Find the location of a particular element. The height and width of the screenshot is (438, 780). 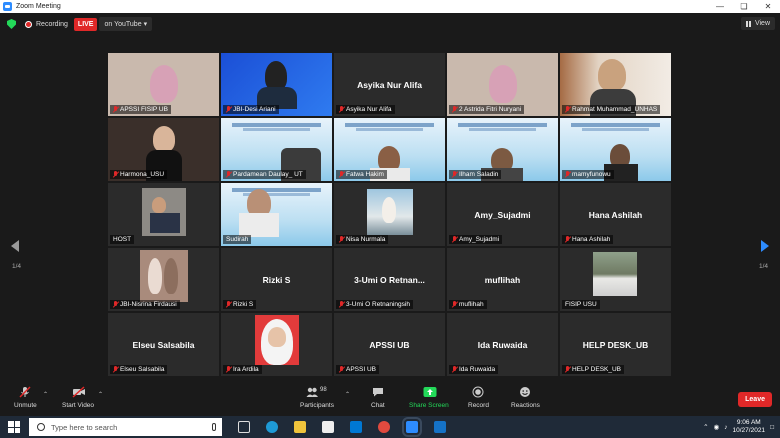

participant-tile: Sudirah is located at coordinates (276, 214).